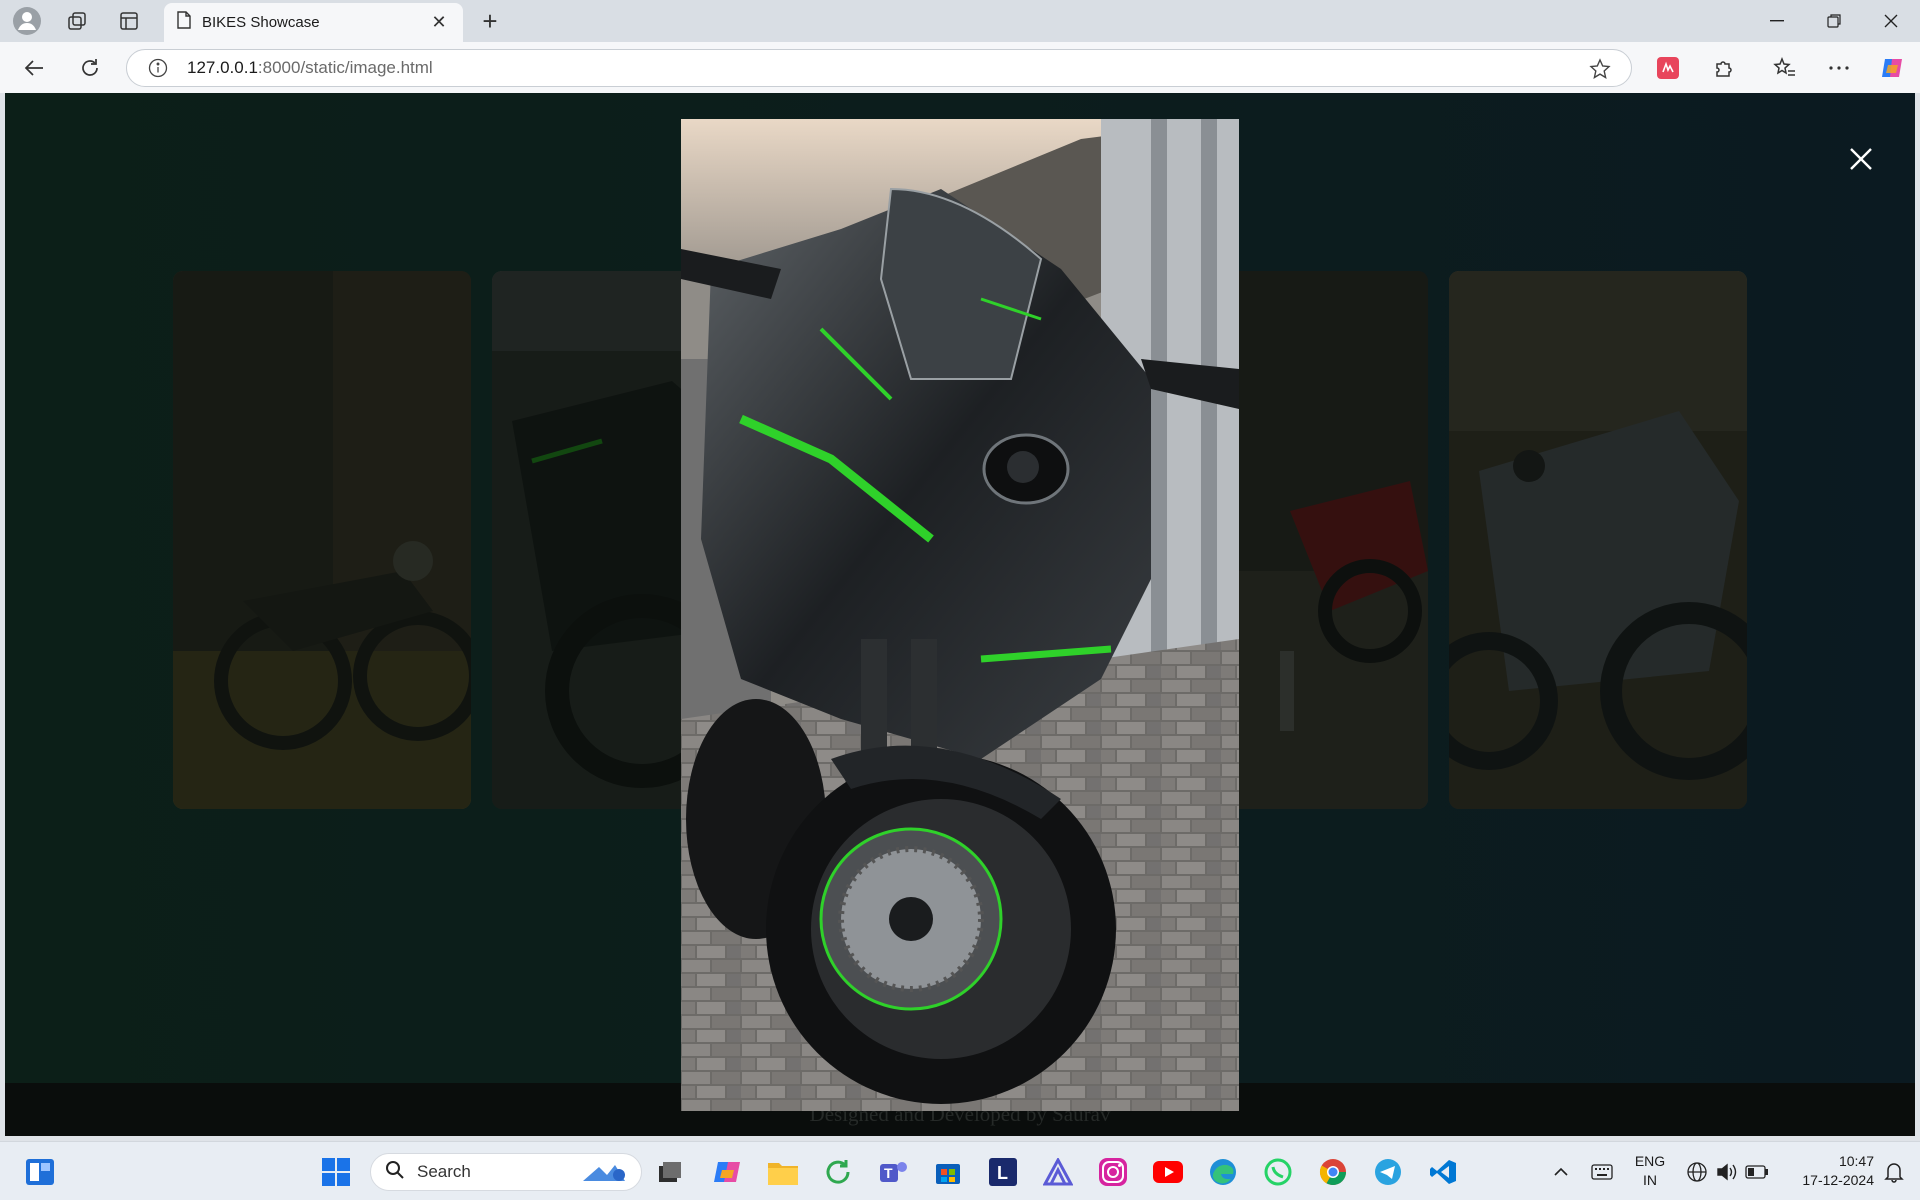 The image size is (1920, 1200). Describe the element at coordinates (1168, 1172) in the screenshot. I see `youtube-icon` at that location.